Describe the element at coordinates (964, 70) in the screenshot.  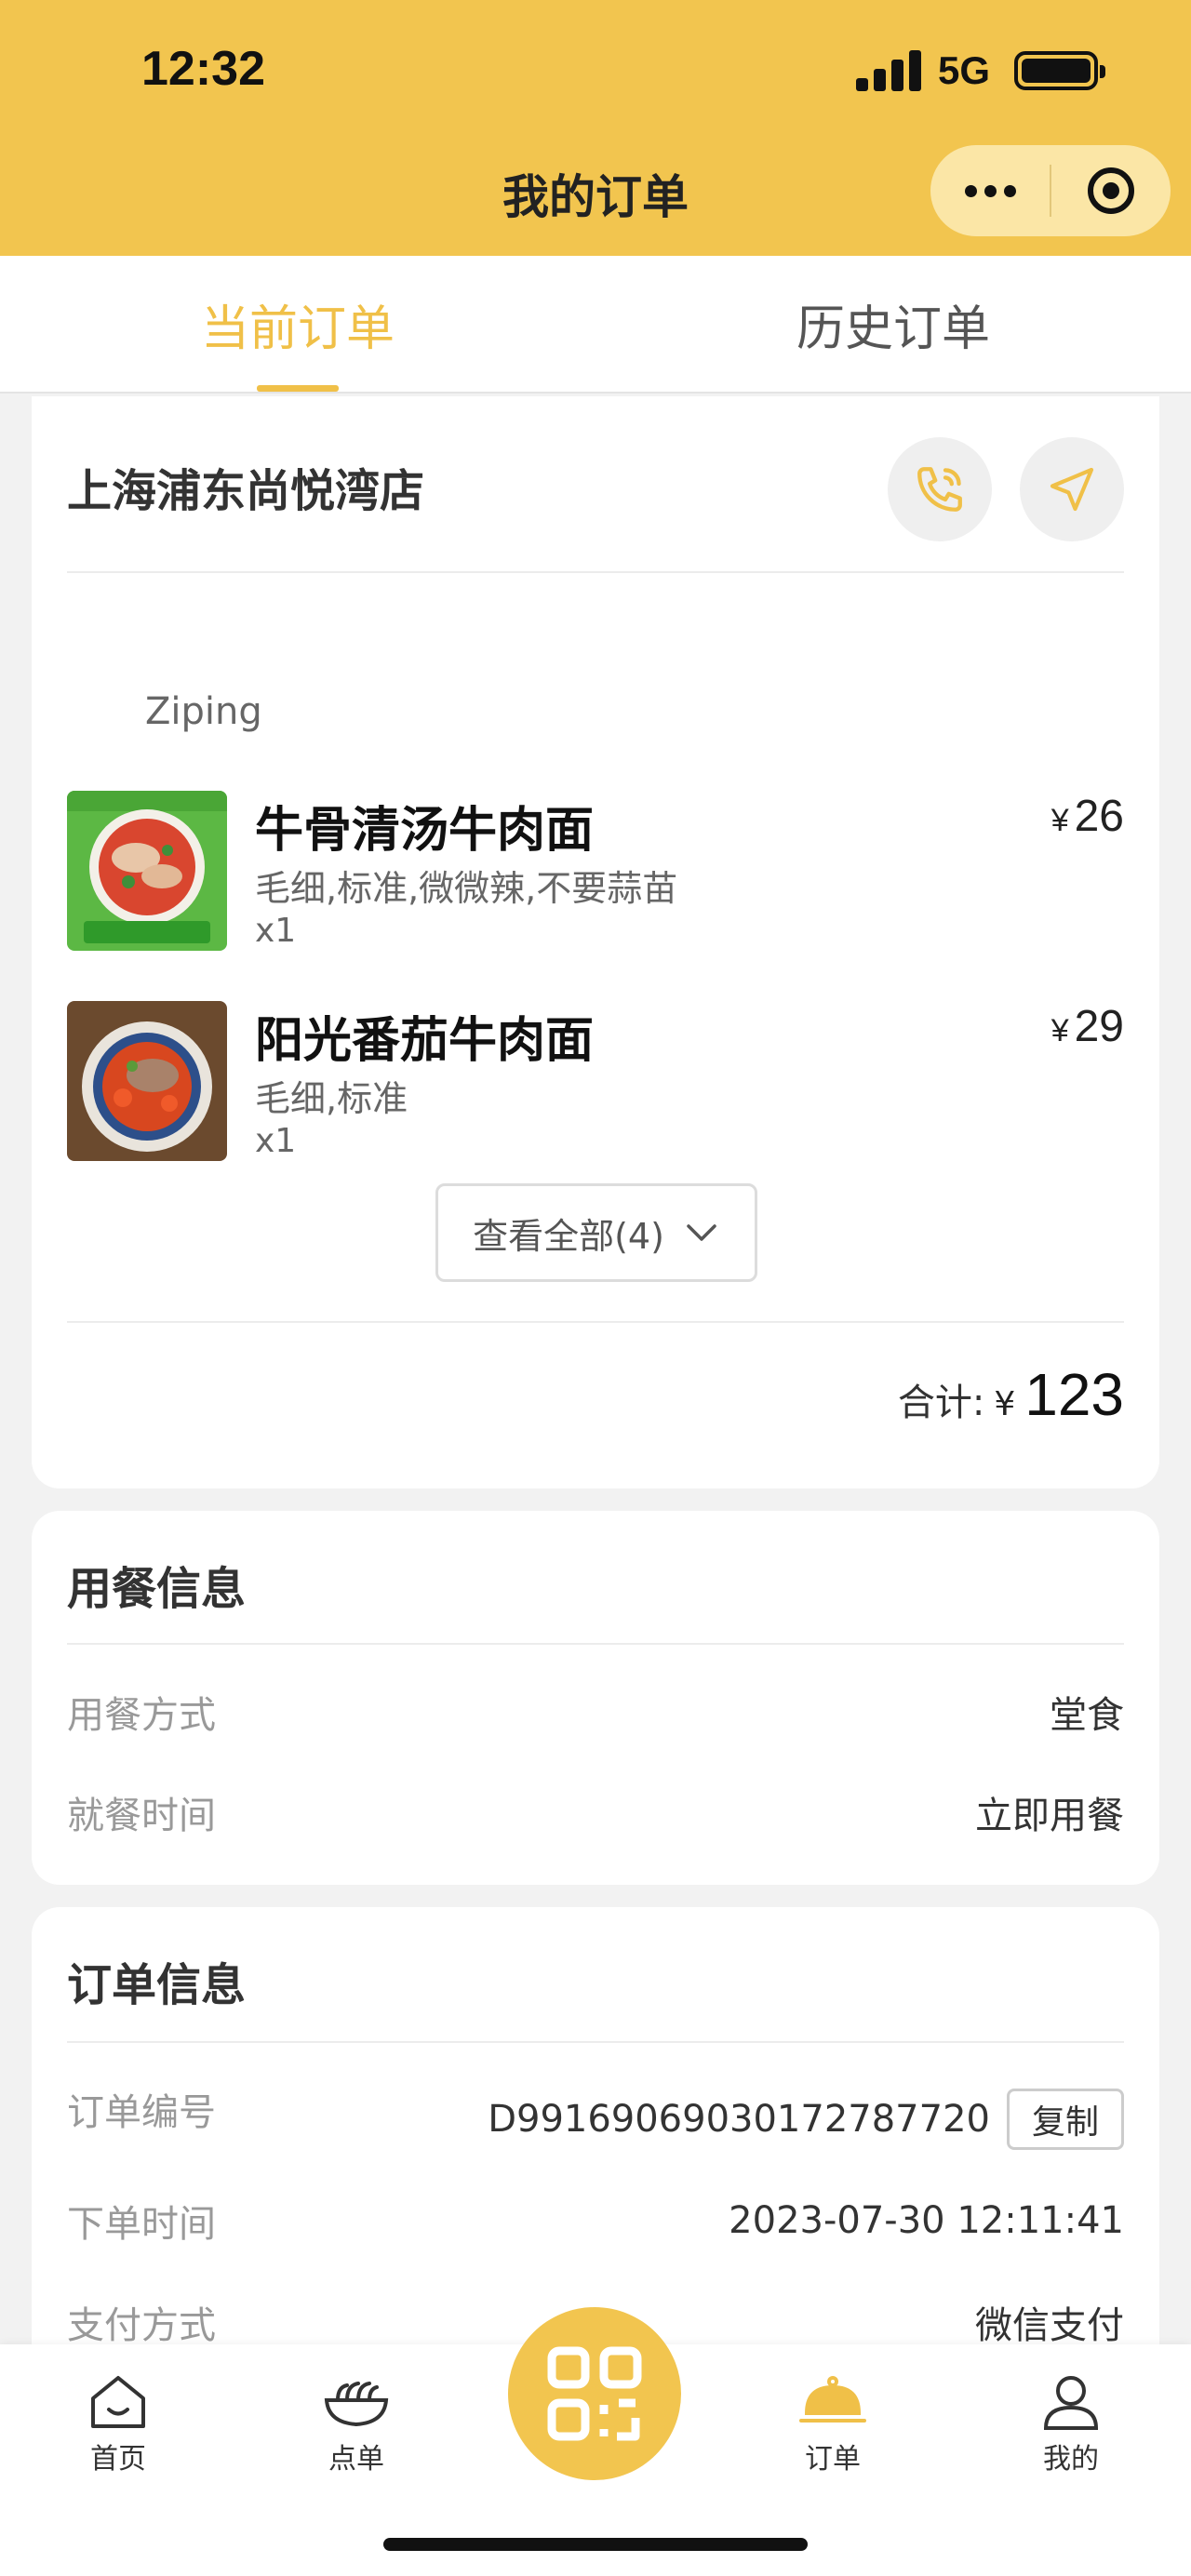
I see `network-type: 5G` at that location.